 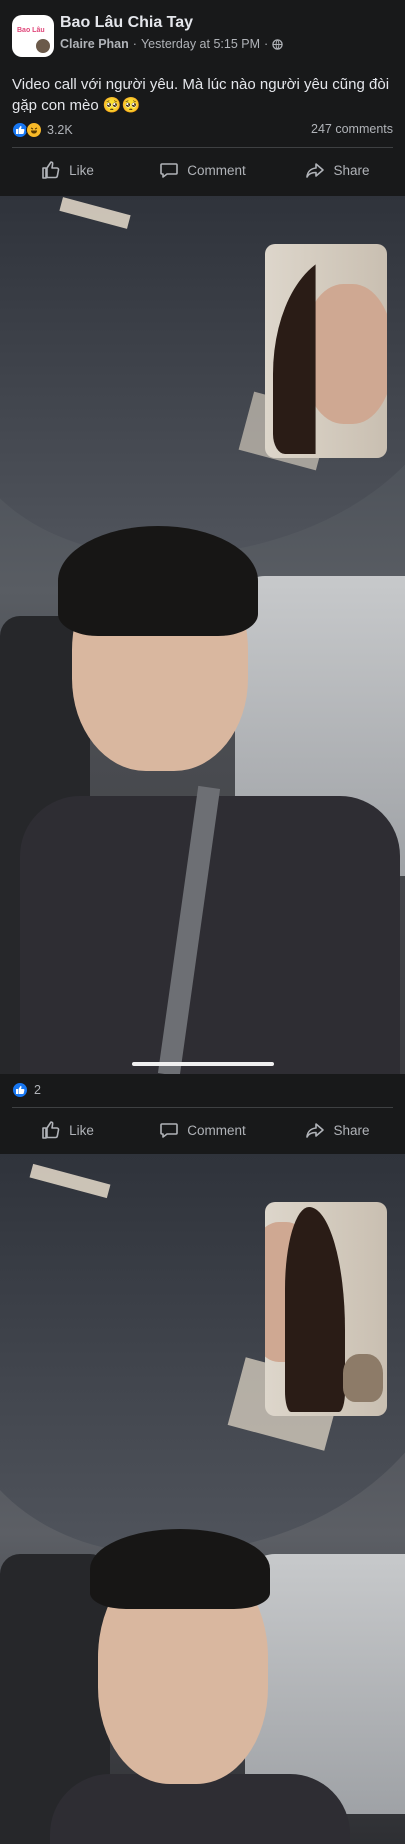 What do you see at coordinates (363, 1378) in the screenshot?
I see `cat` at bounding box center [363, 1378].